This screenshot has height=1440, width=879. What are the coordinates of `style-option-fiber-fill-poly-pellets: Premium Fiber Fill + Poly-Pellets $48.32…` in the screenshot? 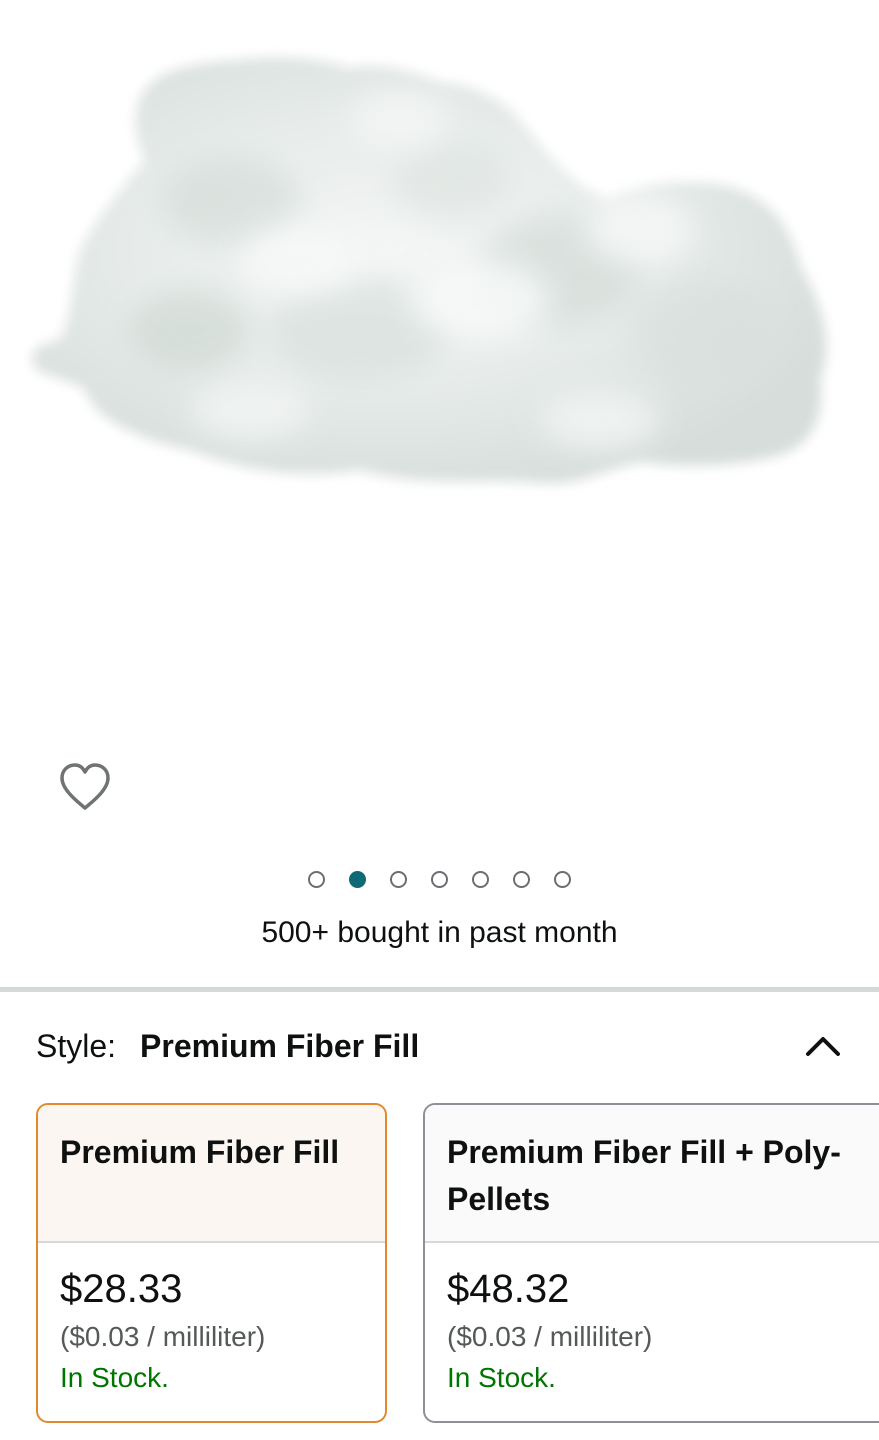 It's located at (651, 1263).